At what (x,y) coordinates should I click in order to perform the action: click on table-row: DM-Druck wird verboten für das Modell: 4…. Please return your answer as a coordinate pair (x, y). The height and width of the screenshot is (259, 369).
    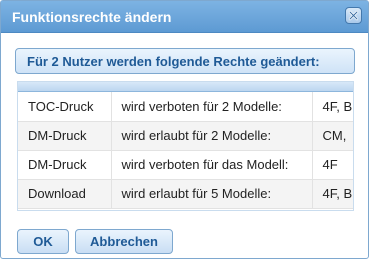
    Looking at the image, I should click on (185, 165).